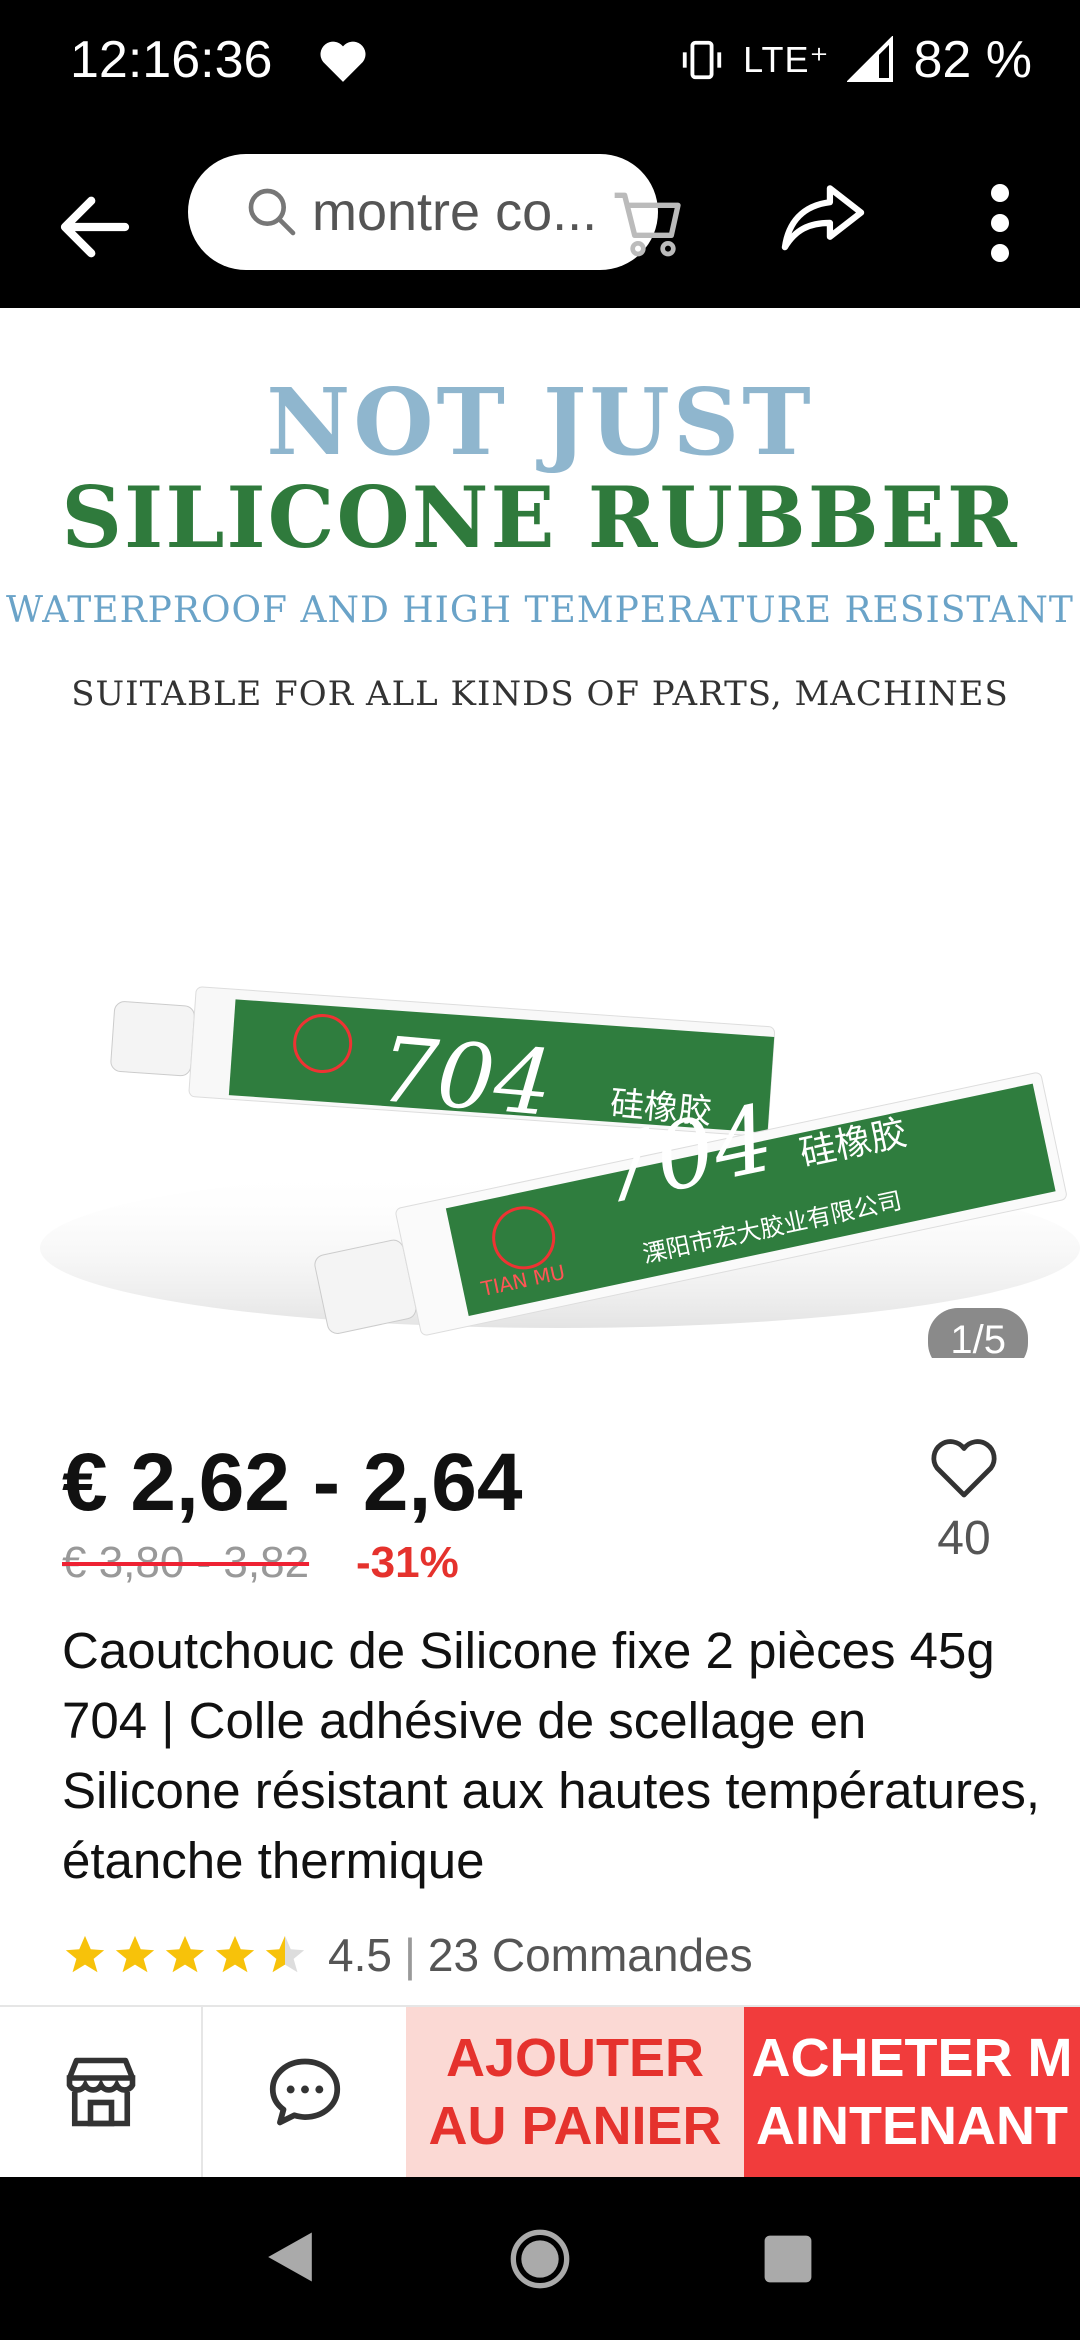 This screenshot has height=2340, width=1080. Describe the element at coordinates (912, 2092) in the screenshot. I see `buy-now-button: ACHETER M AINTENANT` at that location.